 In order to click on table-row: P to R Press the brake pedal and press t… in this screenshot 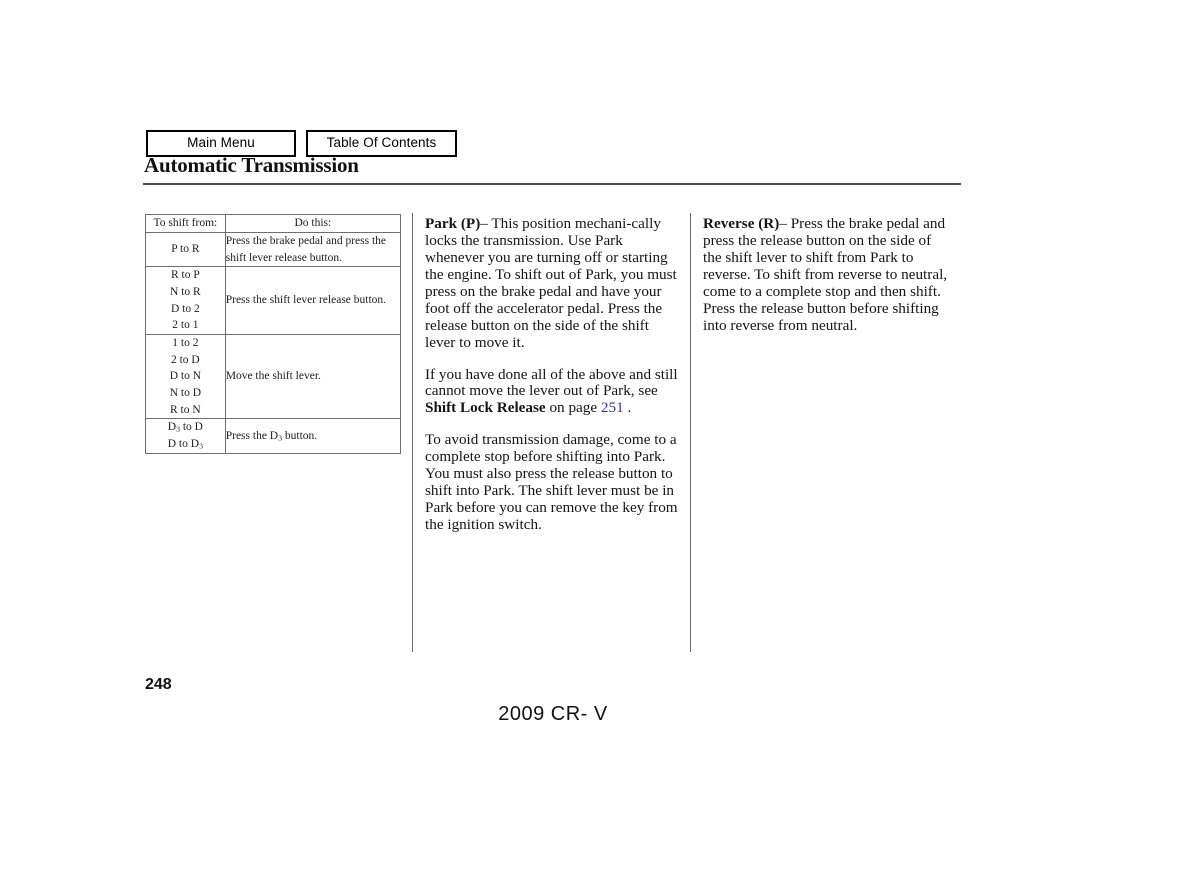, I will do `click(273, 249)`.